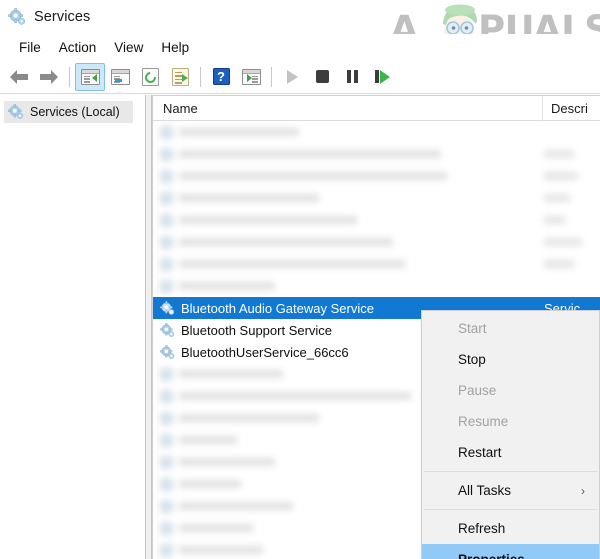 This screenshot has width=600, height=559. Describe the element at coordinates (277, 308) in the screenshot. I see `service-name: Bluetooth Audio Gateway Service` at that location.